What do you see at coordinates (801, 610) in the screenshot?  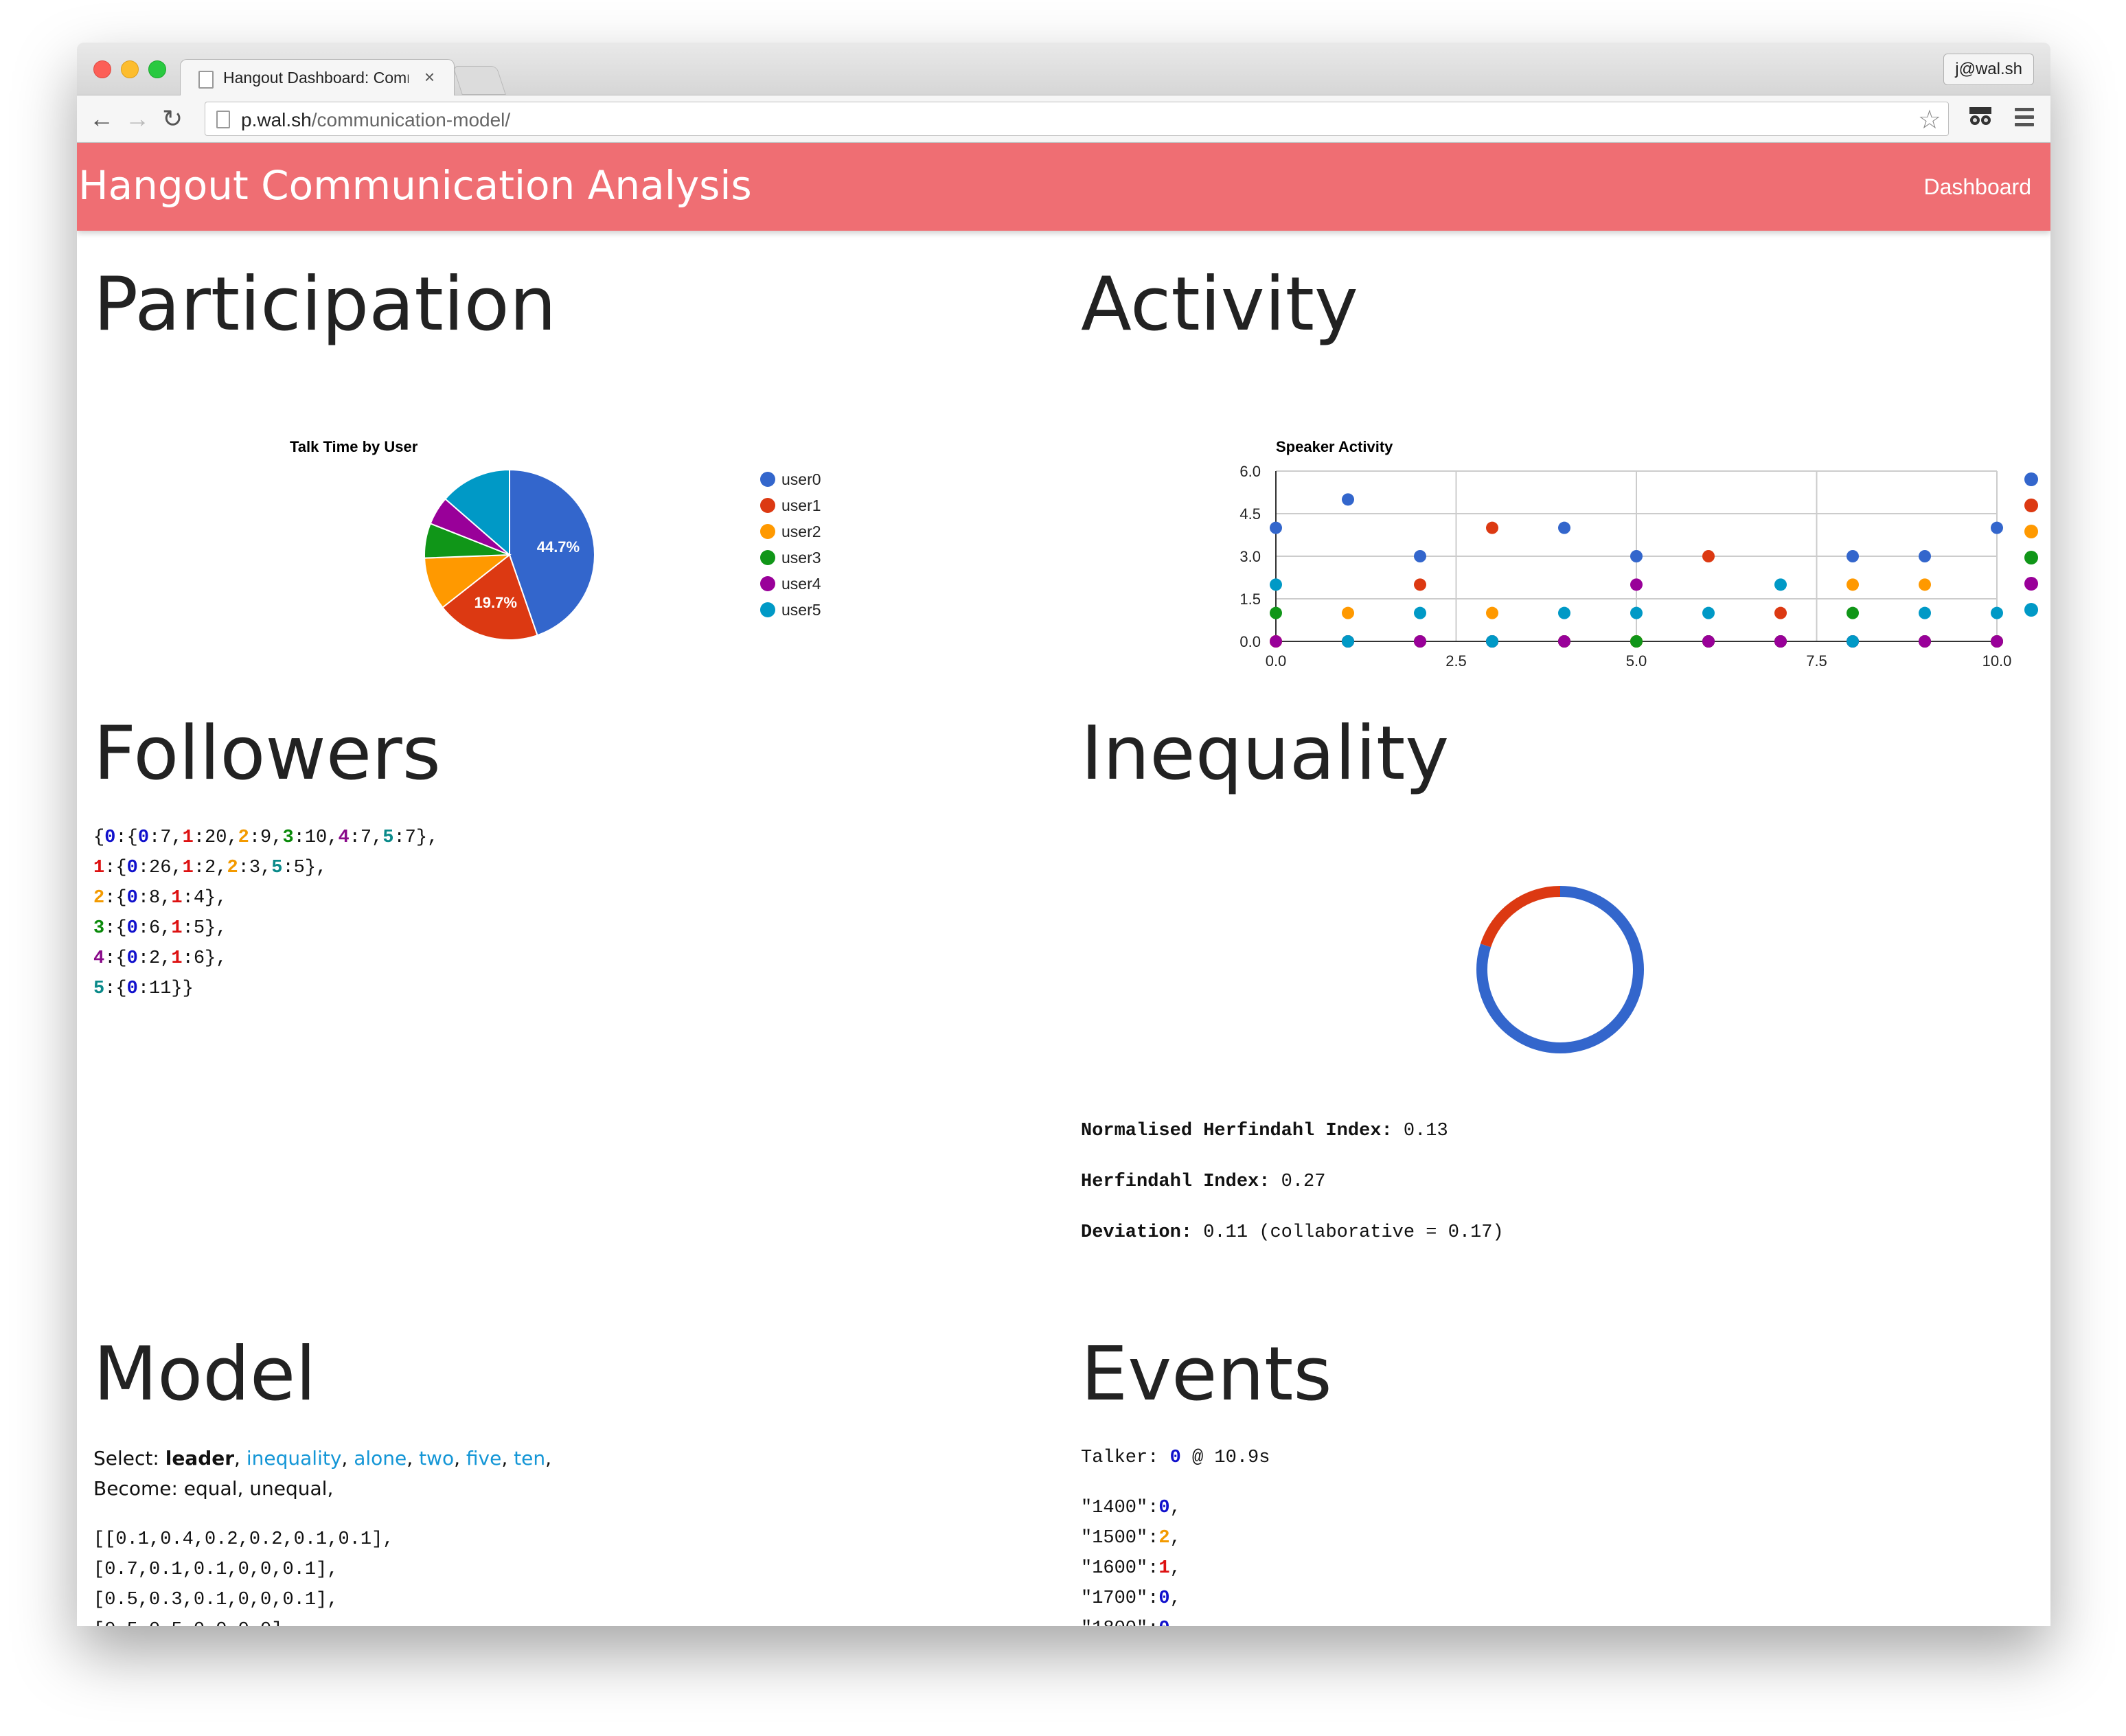 I see `legend-label-user5: user5` at bounding box center [801, 610].